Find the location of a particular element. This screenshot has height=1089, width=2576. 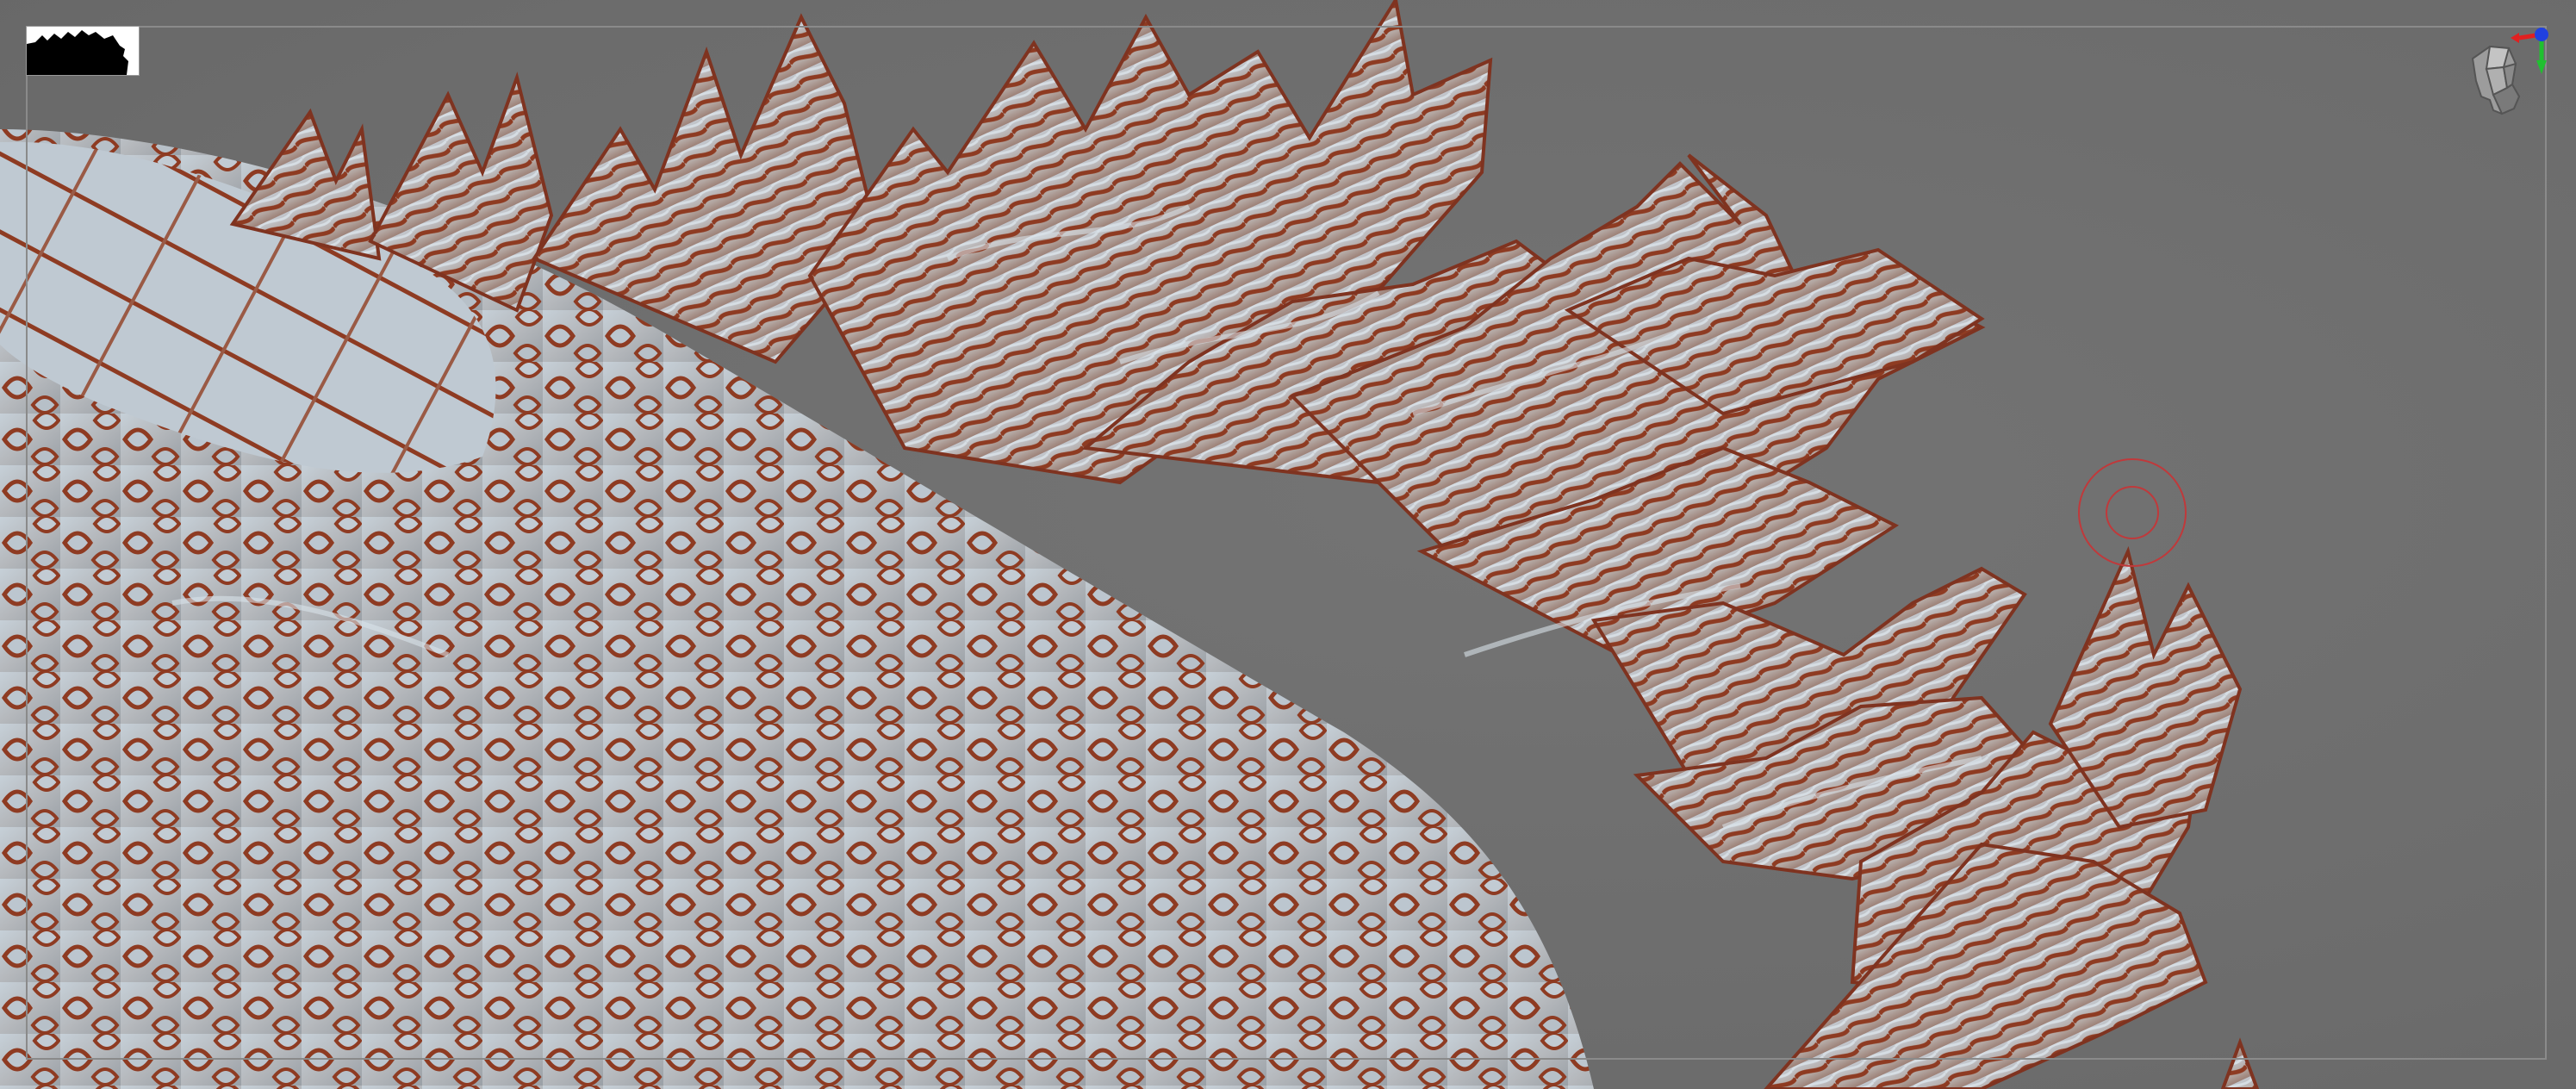

model-silhouette-thumbnail-icon is located at coordinates (78, 53).